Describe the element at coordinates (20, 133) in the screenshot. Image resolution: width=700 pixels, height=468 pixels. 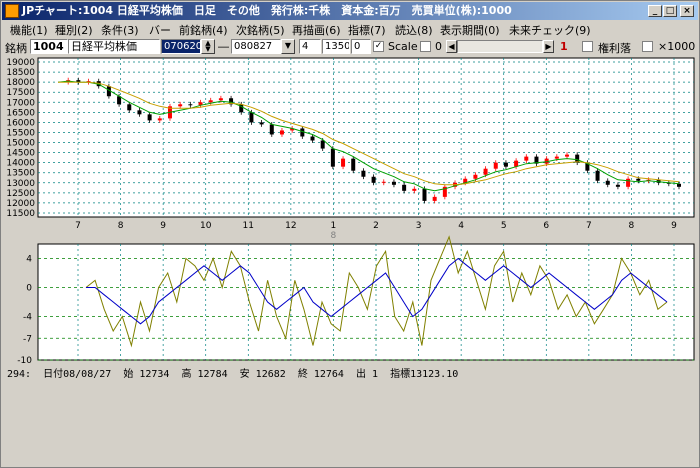
I see `price-tick-label: 15500` at that location.